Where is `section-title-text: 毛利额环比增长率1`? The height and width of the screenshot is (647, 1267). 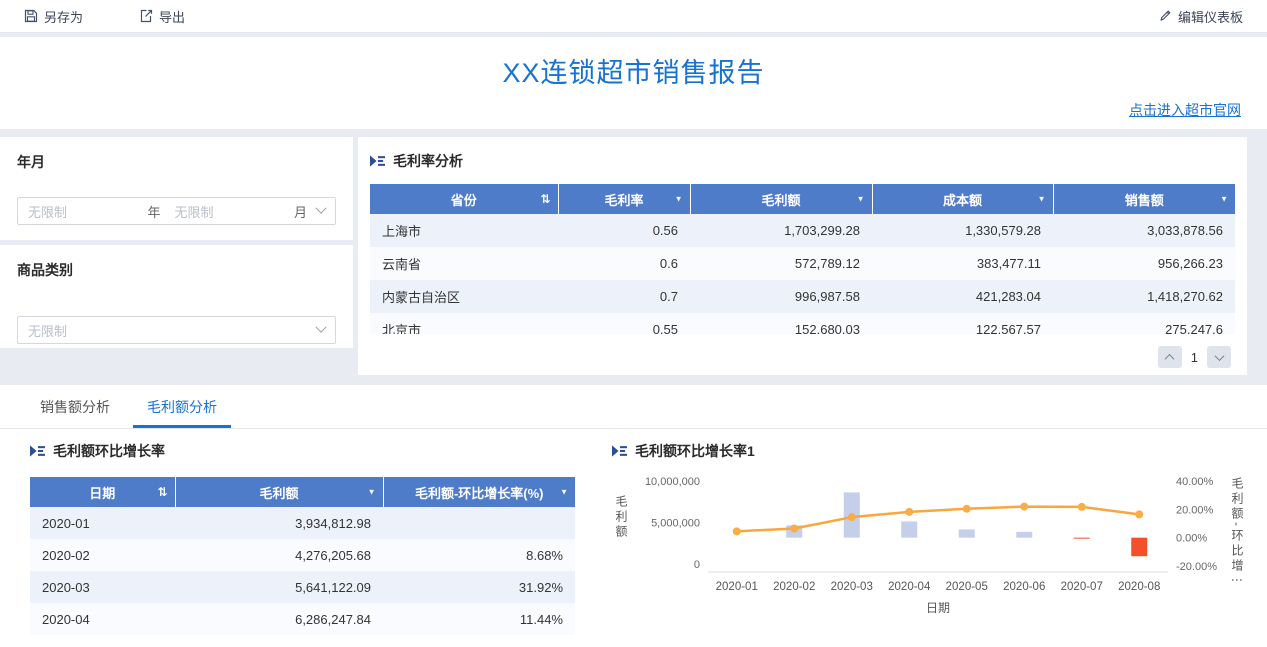 section-title-text: 毛利额环比增长率1 is located at coordinates (695, 451).